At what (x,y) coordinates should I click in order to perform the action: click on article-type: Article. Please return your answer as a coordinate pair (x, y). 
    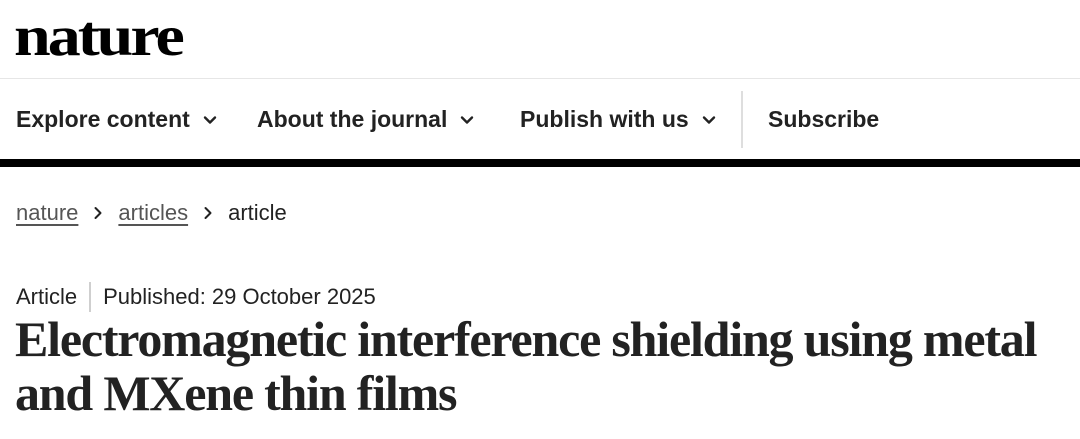
    Looking at the image, I should click on (47, 296).